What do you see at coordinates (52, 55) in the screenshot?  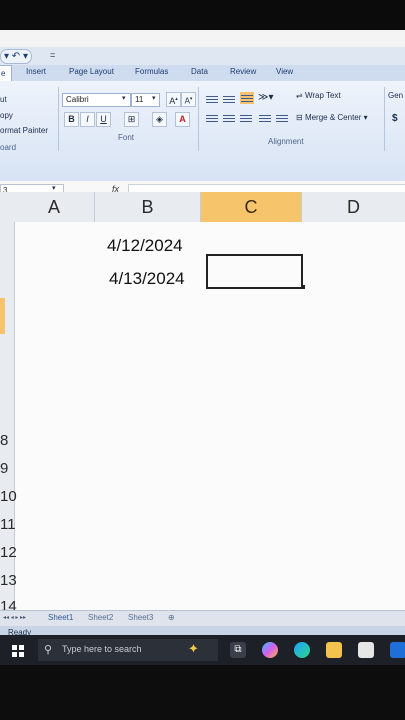 I see `quick-access-more: =` at bounding box center [52, 55].